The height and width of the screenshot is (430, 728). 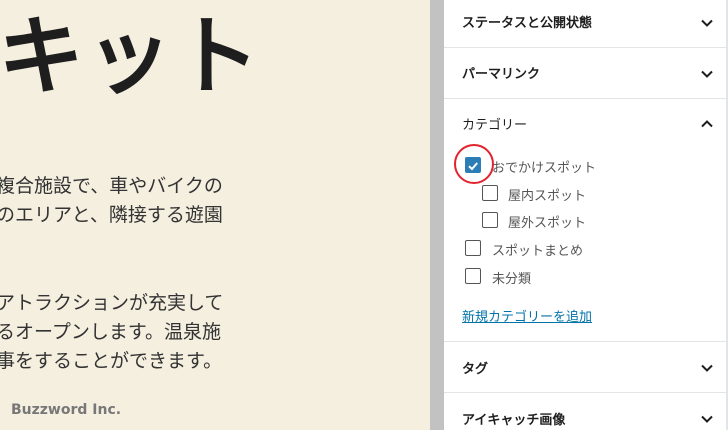 I want to click on paragraph-line: るオープンします。温泉施, so click(x=110, y=332).